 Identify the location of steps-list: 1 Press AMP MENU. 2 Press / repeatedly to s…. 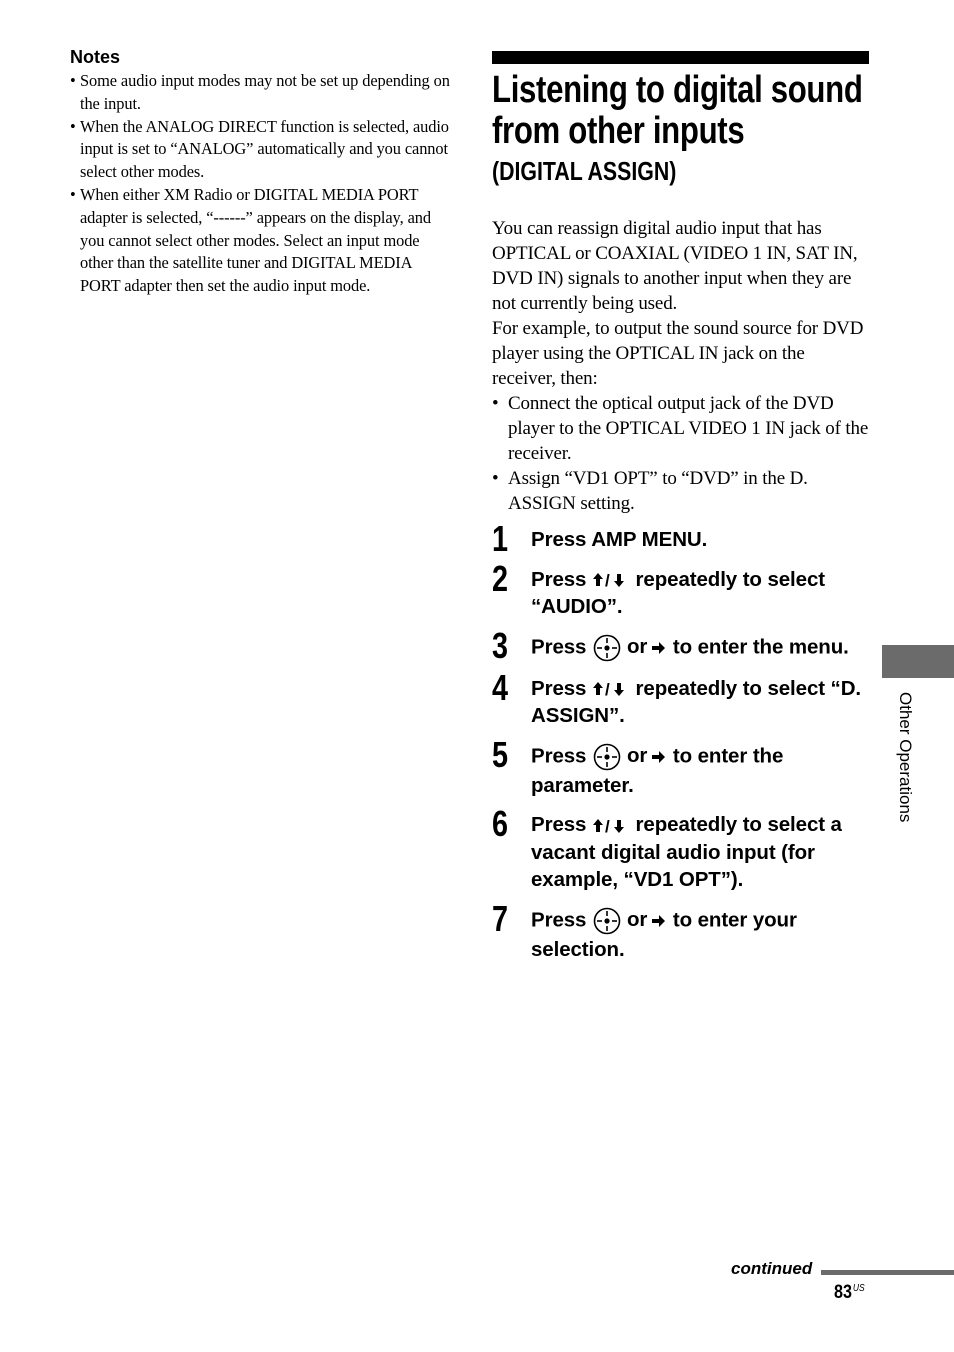
(681, 742).